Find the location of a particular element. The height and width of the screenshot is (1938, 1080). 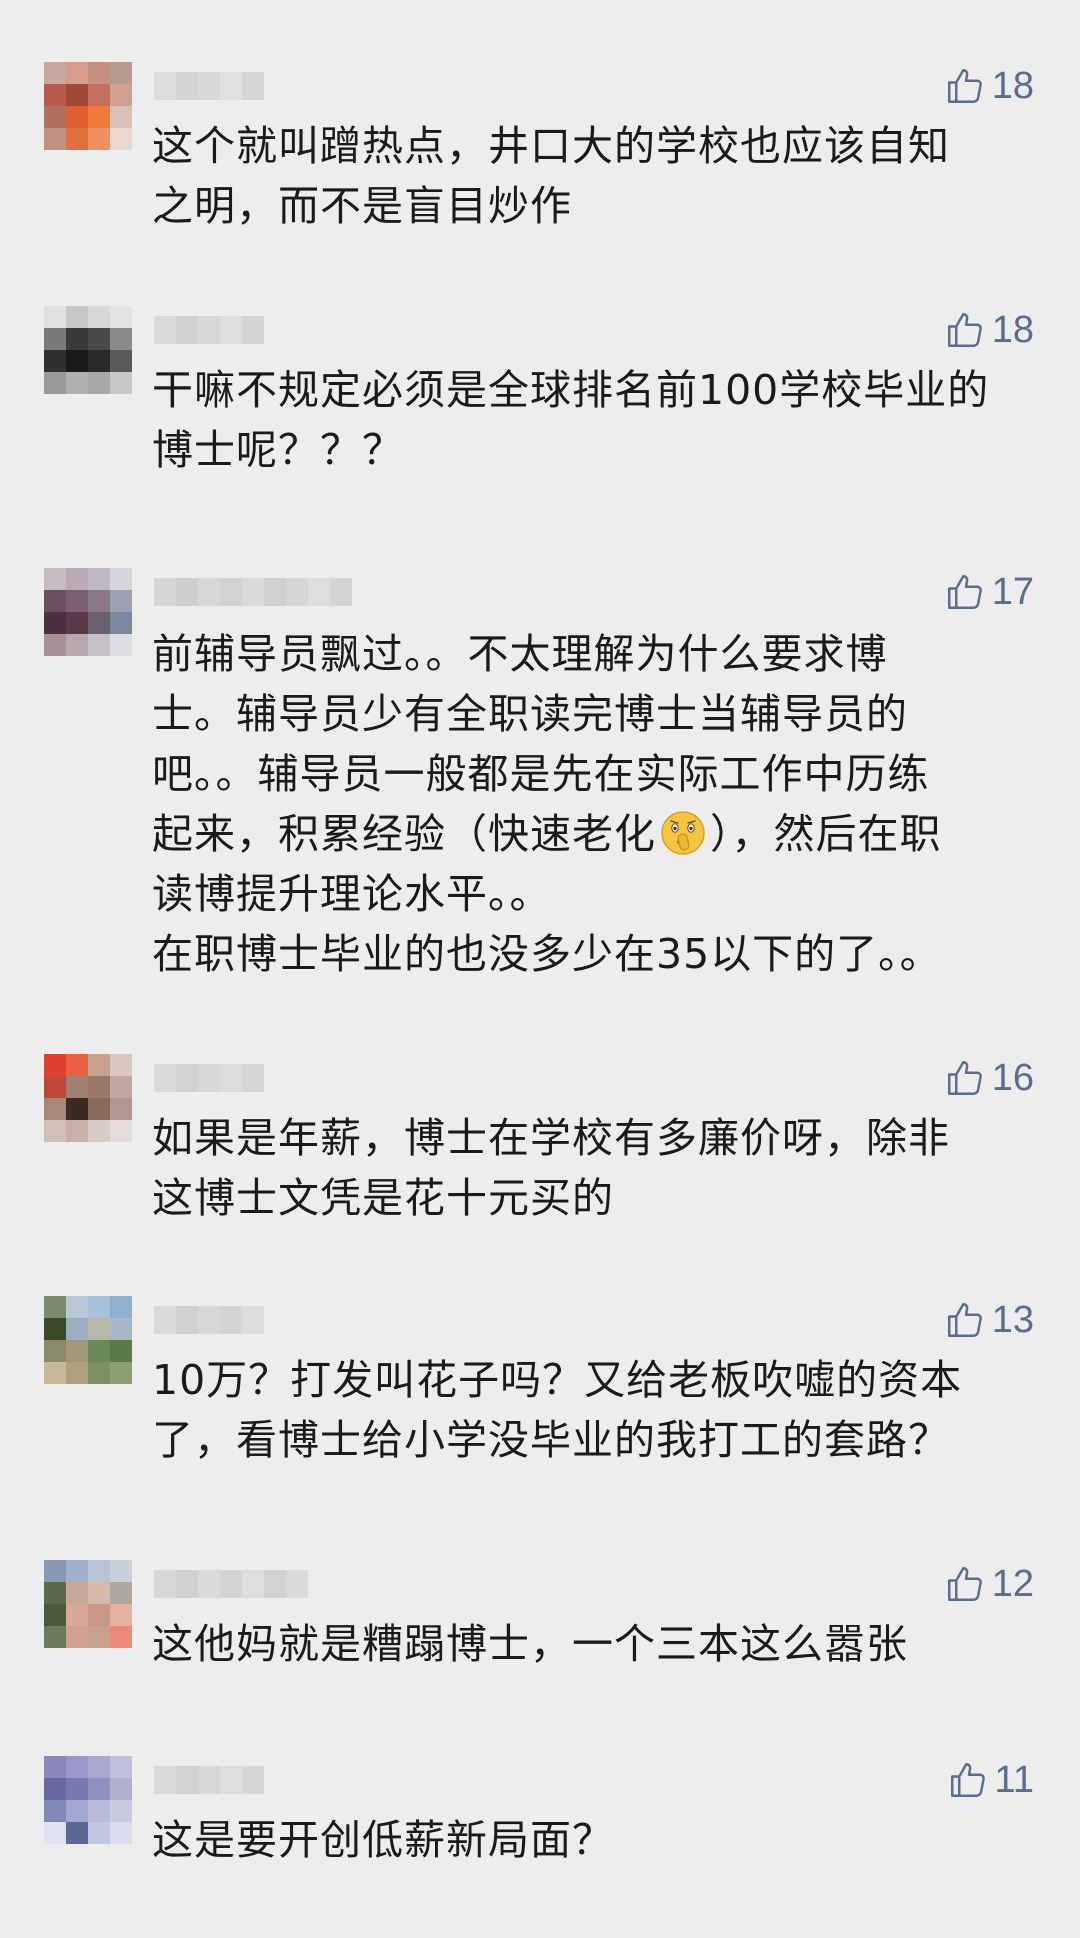

comment-line: 士。辅导员少有全职读完博士当辅导员的 is located at coordinates (530, 714).